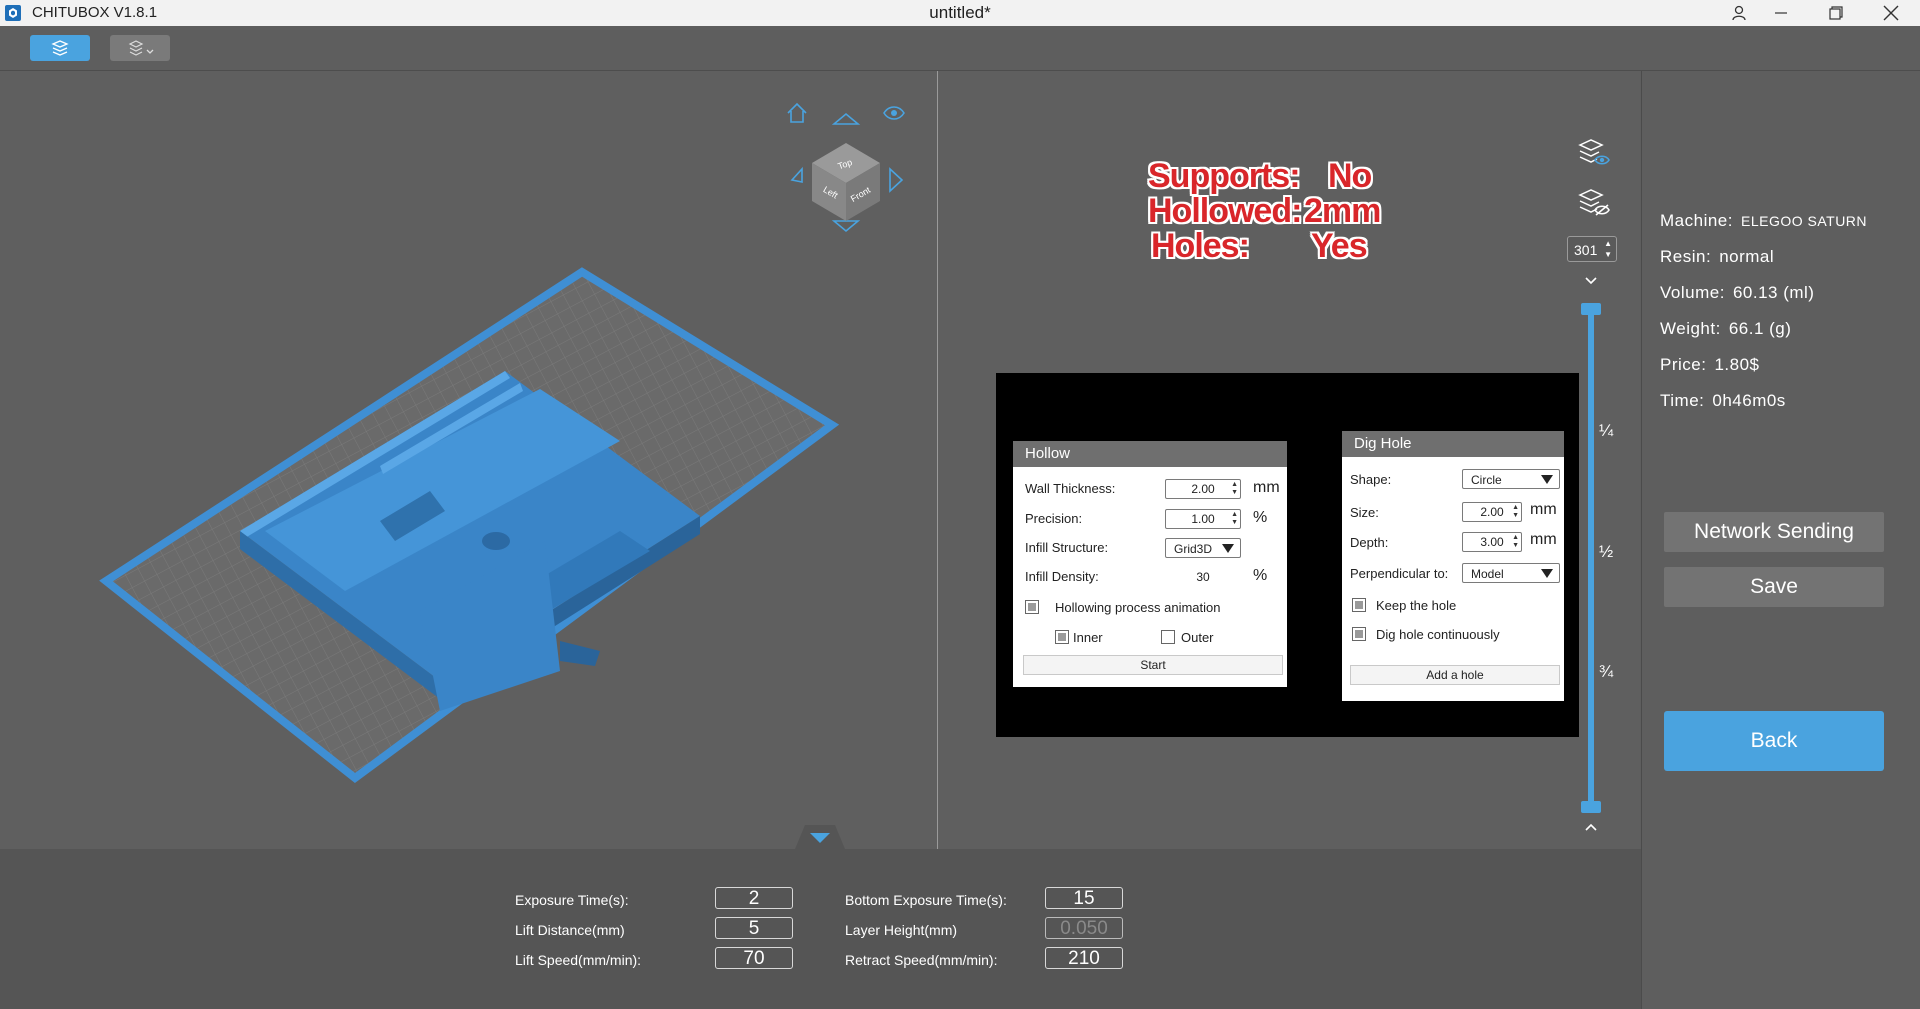  I want to click on perpendicular-label: Perpendicular to:, so click(1399, 573).